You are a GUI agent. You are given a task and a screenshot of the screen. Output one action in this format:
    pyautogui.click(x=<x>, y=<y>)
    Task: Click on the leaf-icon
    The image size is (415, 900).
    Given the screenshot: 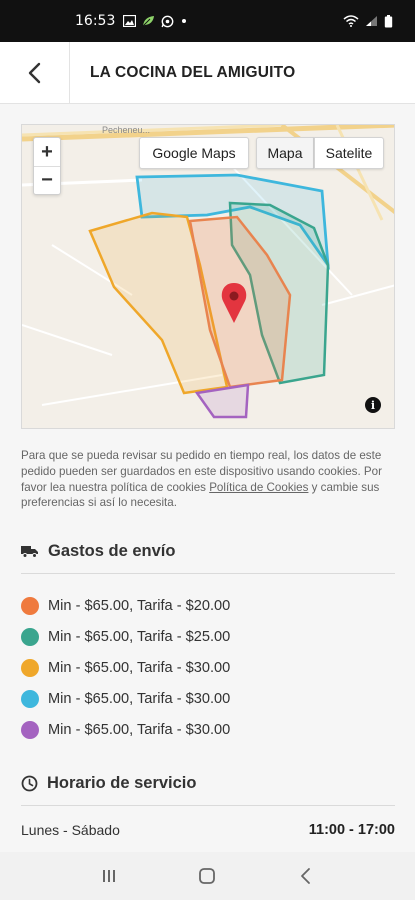 What is the action you would take?
    pyautogui.click(x=149, y=21)
    